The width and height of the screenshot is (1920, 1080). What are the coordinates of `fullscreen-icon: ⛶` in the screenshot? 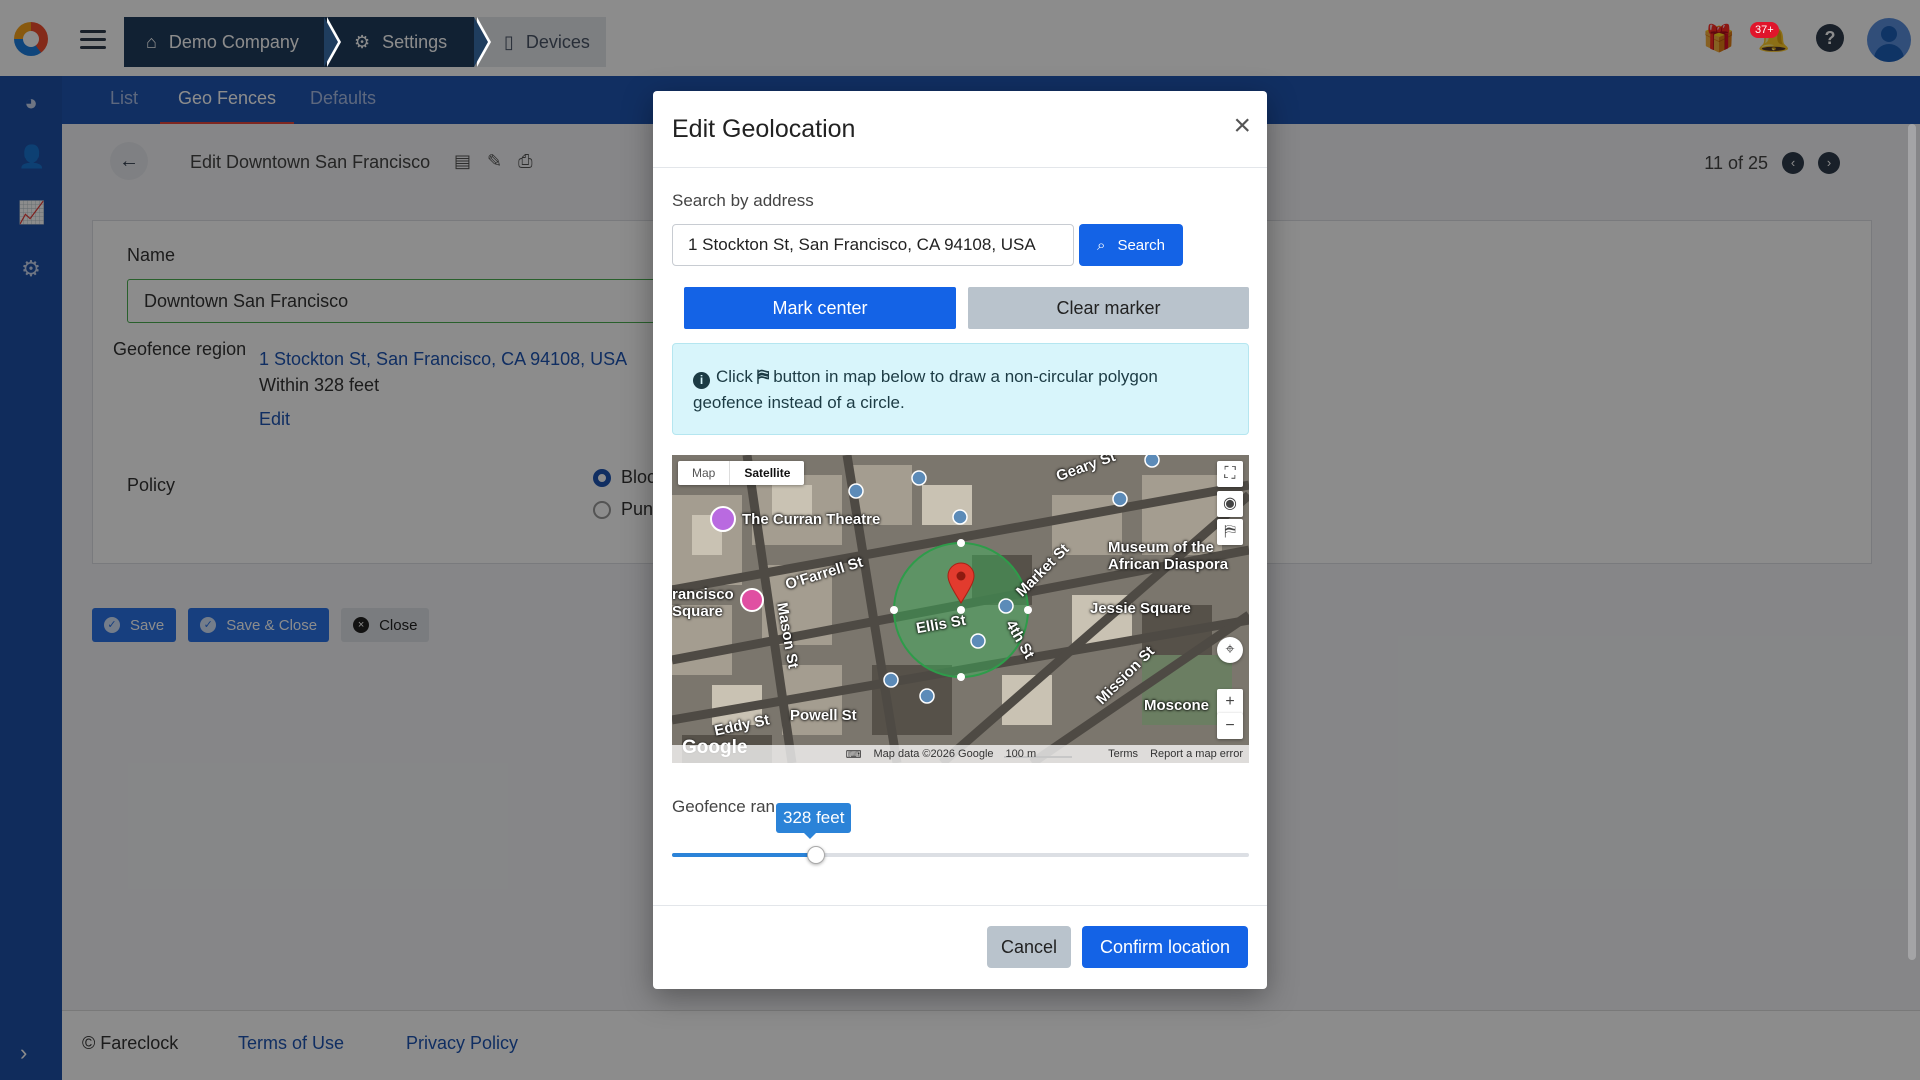 It's located at (1230, 474).